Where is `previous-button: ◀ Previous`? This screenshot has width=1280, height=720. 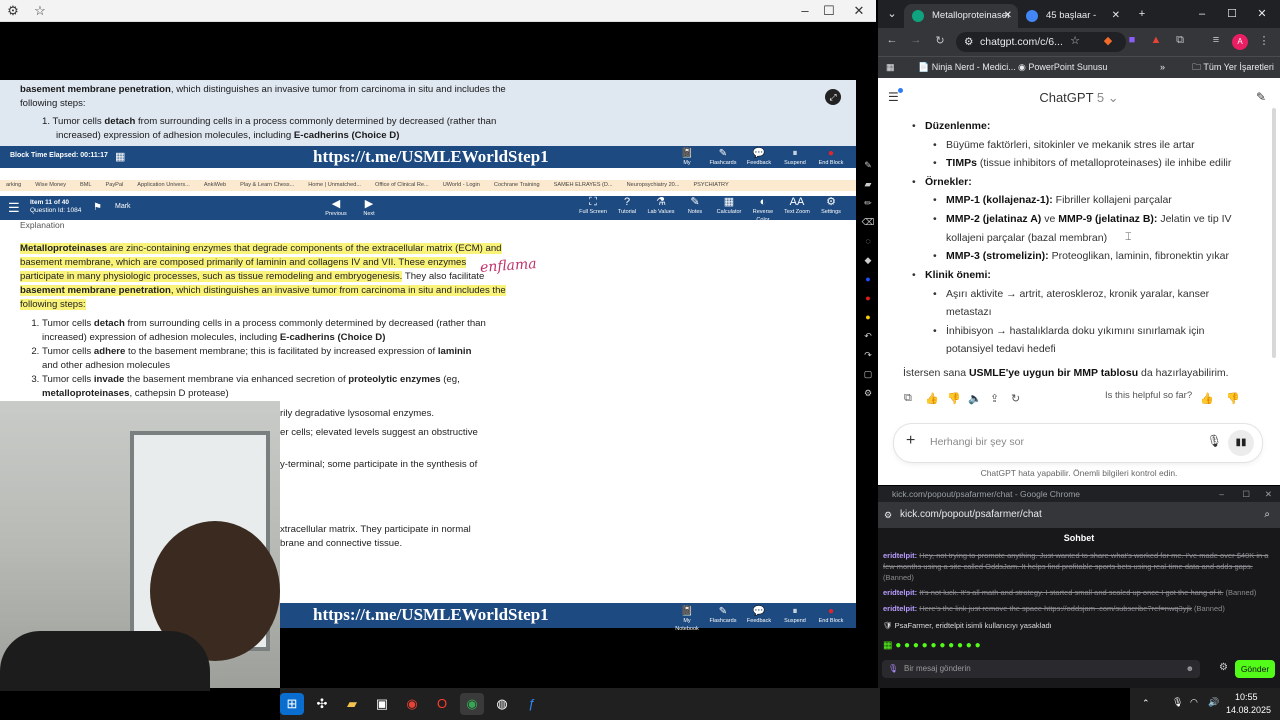 previous-button: ◀ Previous is located at coordinates (336, 208).